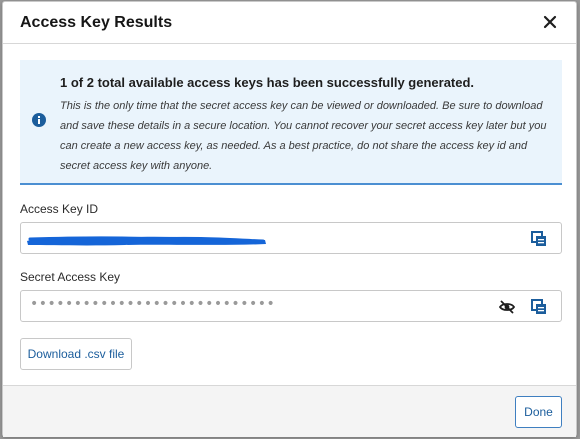 This screenshot has width=580, height=439. What do you see at coordinates (289, 411) in the screenshot?
I see `dialog-footer: Done` at bounding box center [289, 411].